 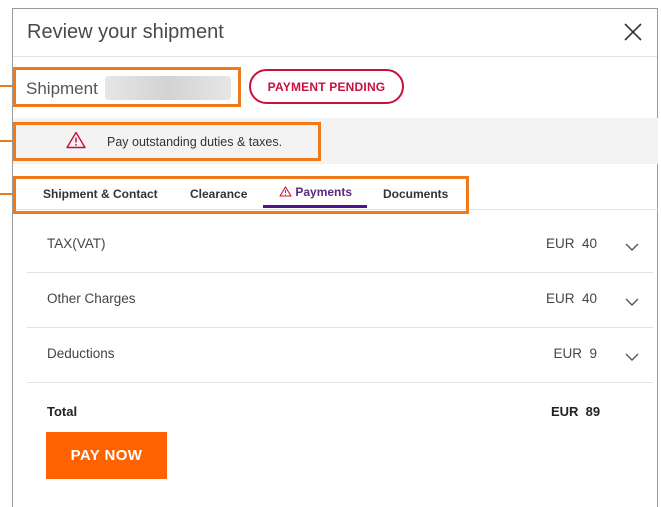 I want to click on charge-row-other: Other Charges EUR 40, so click(x=340, y=300).